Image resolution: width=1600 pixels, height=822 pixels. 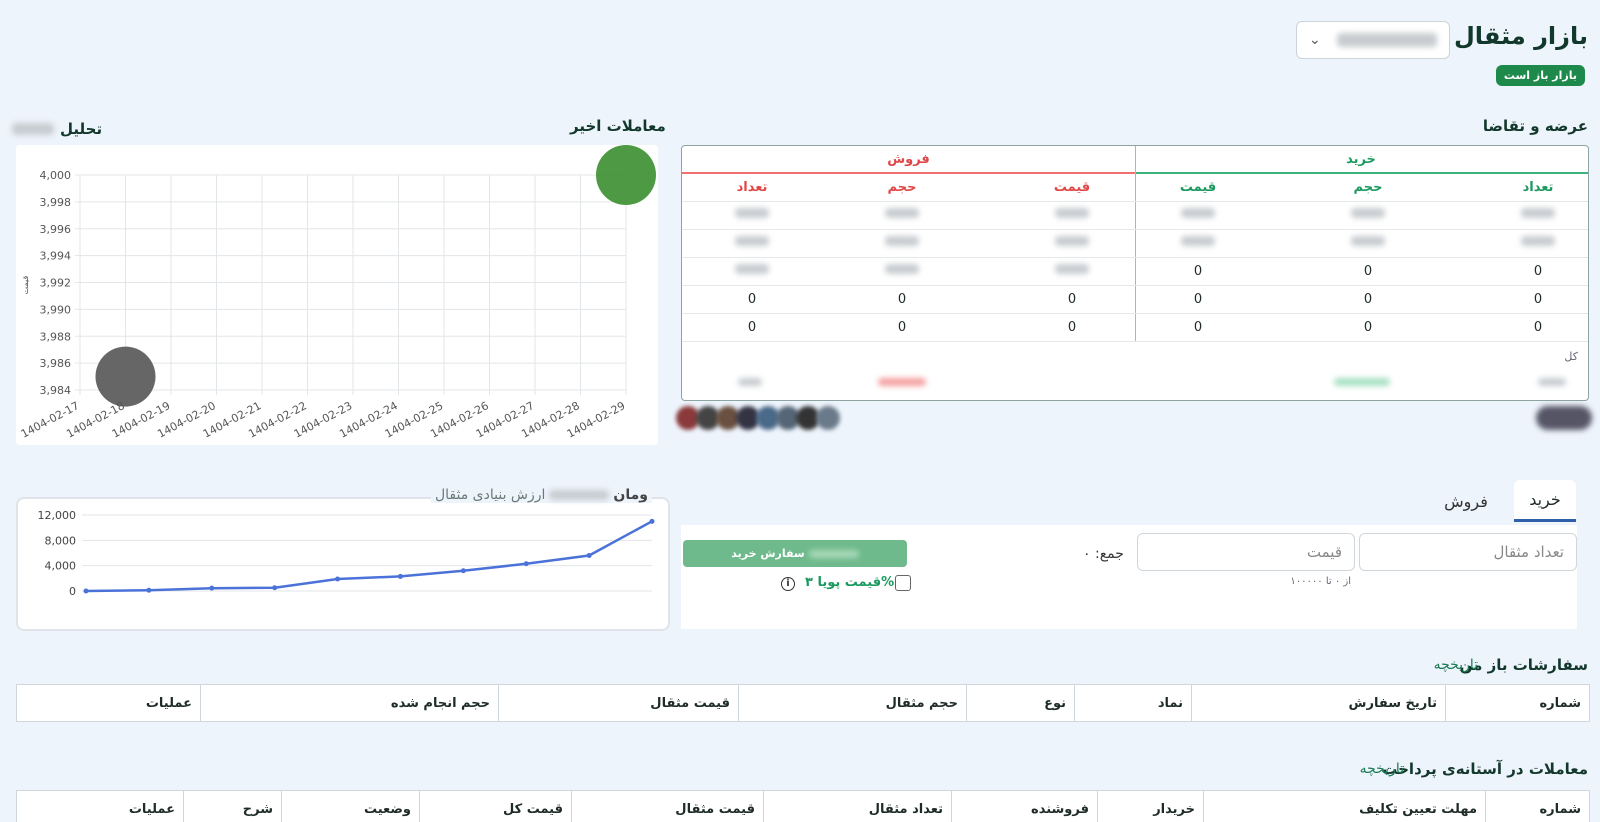 I want to click on quantity-input: تعداد مثقال, so click(x=1468, y=552).